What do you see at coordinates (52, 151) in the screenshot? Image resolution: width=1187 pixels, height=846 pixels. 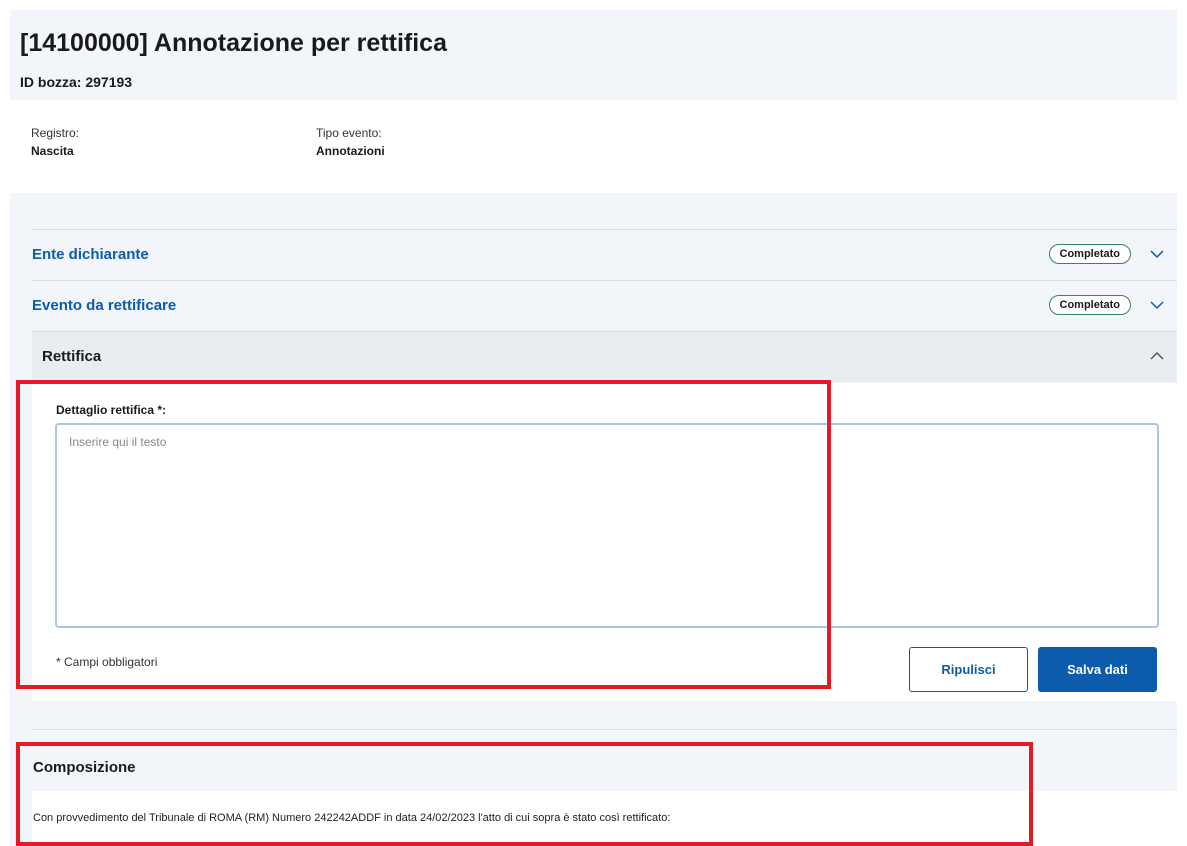 I see `registro-value: Nascita` at bounding box center [52, 151].